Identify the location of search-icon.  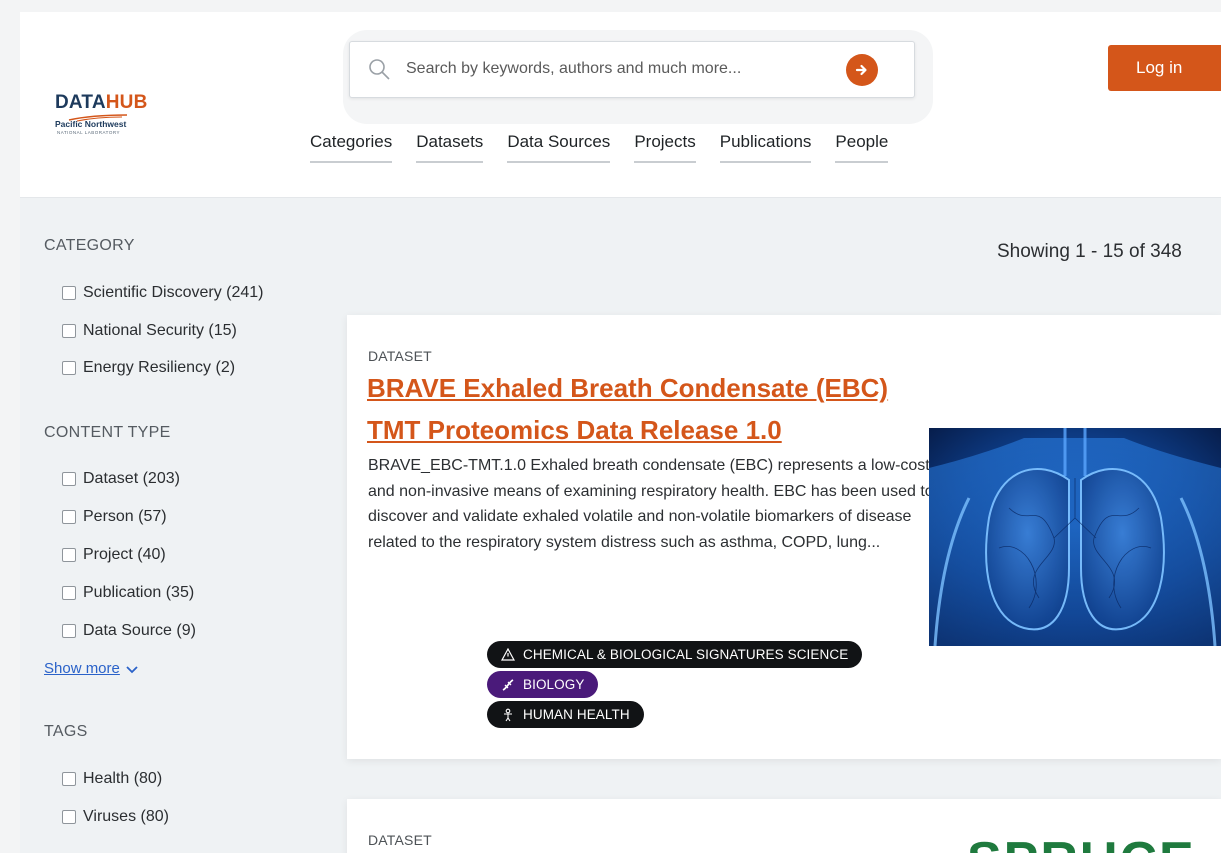
(379, 69).